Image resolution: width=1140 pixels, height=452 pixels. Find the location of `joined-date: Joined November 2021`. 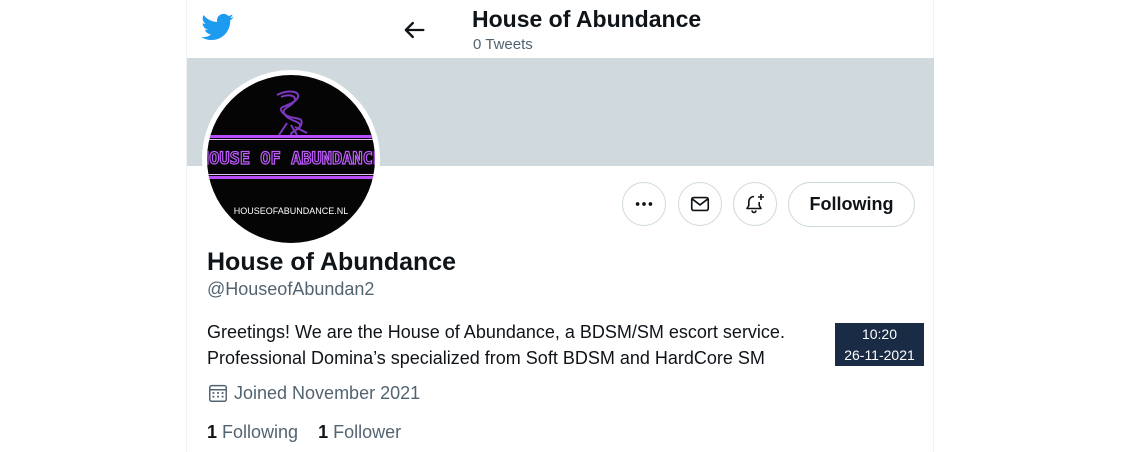

joined-date: Joined November 2021 is located at coordinates (313, 393).